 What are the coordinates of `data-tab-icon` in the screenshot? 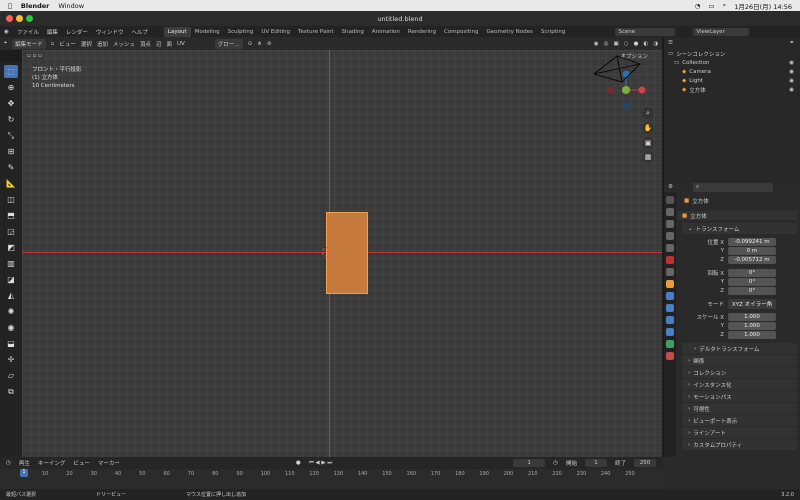 It's located at (670, 344).